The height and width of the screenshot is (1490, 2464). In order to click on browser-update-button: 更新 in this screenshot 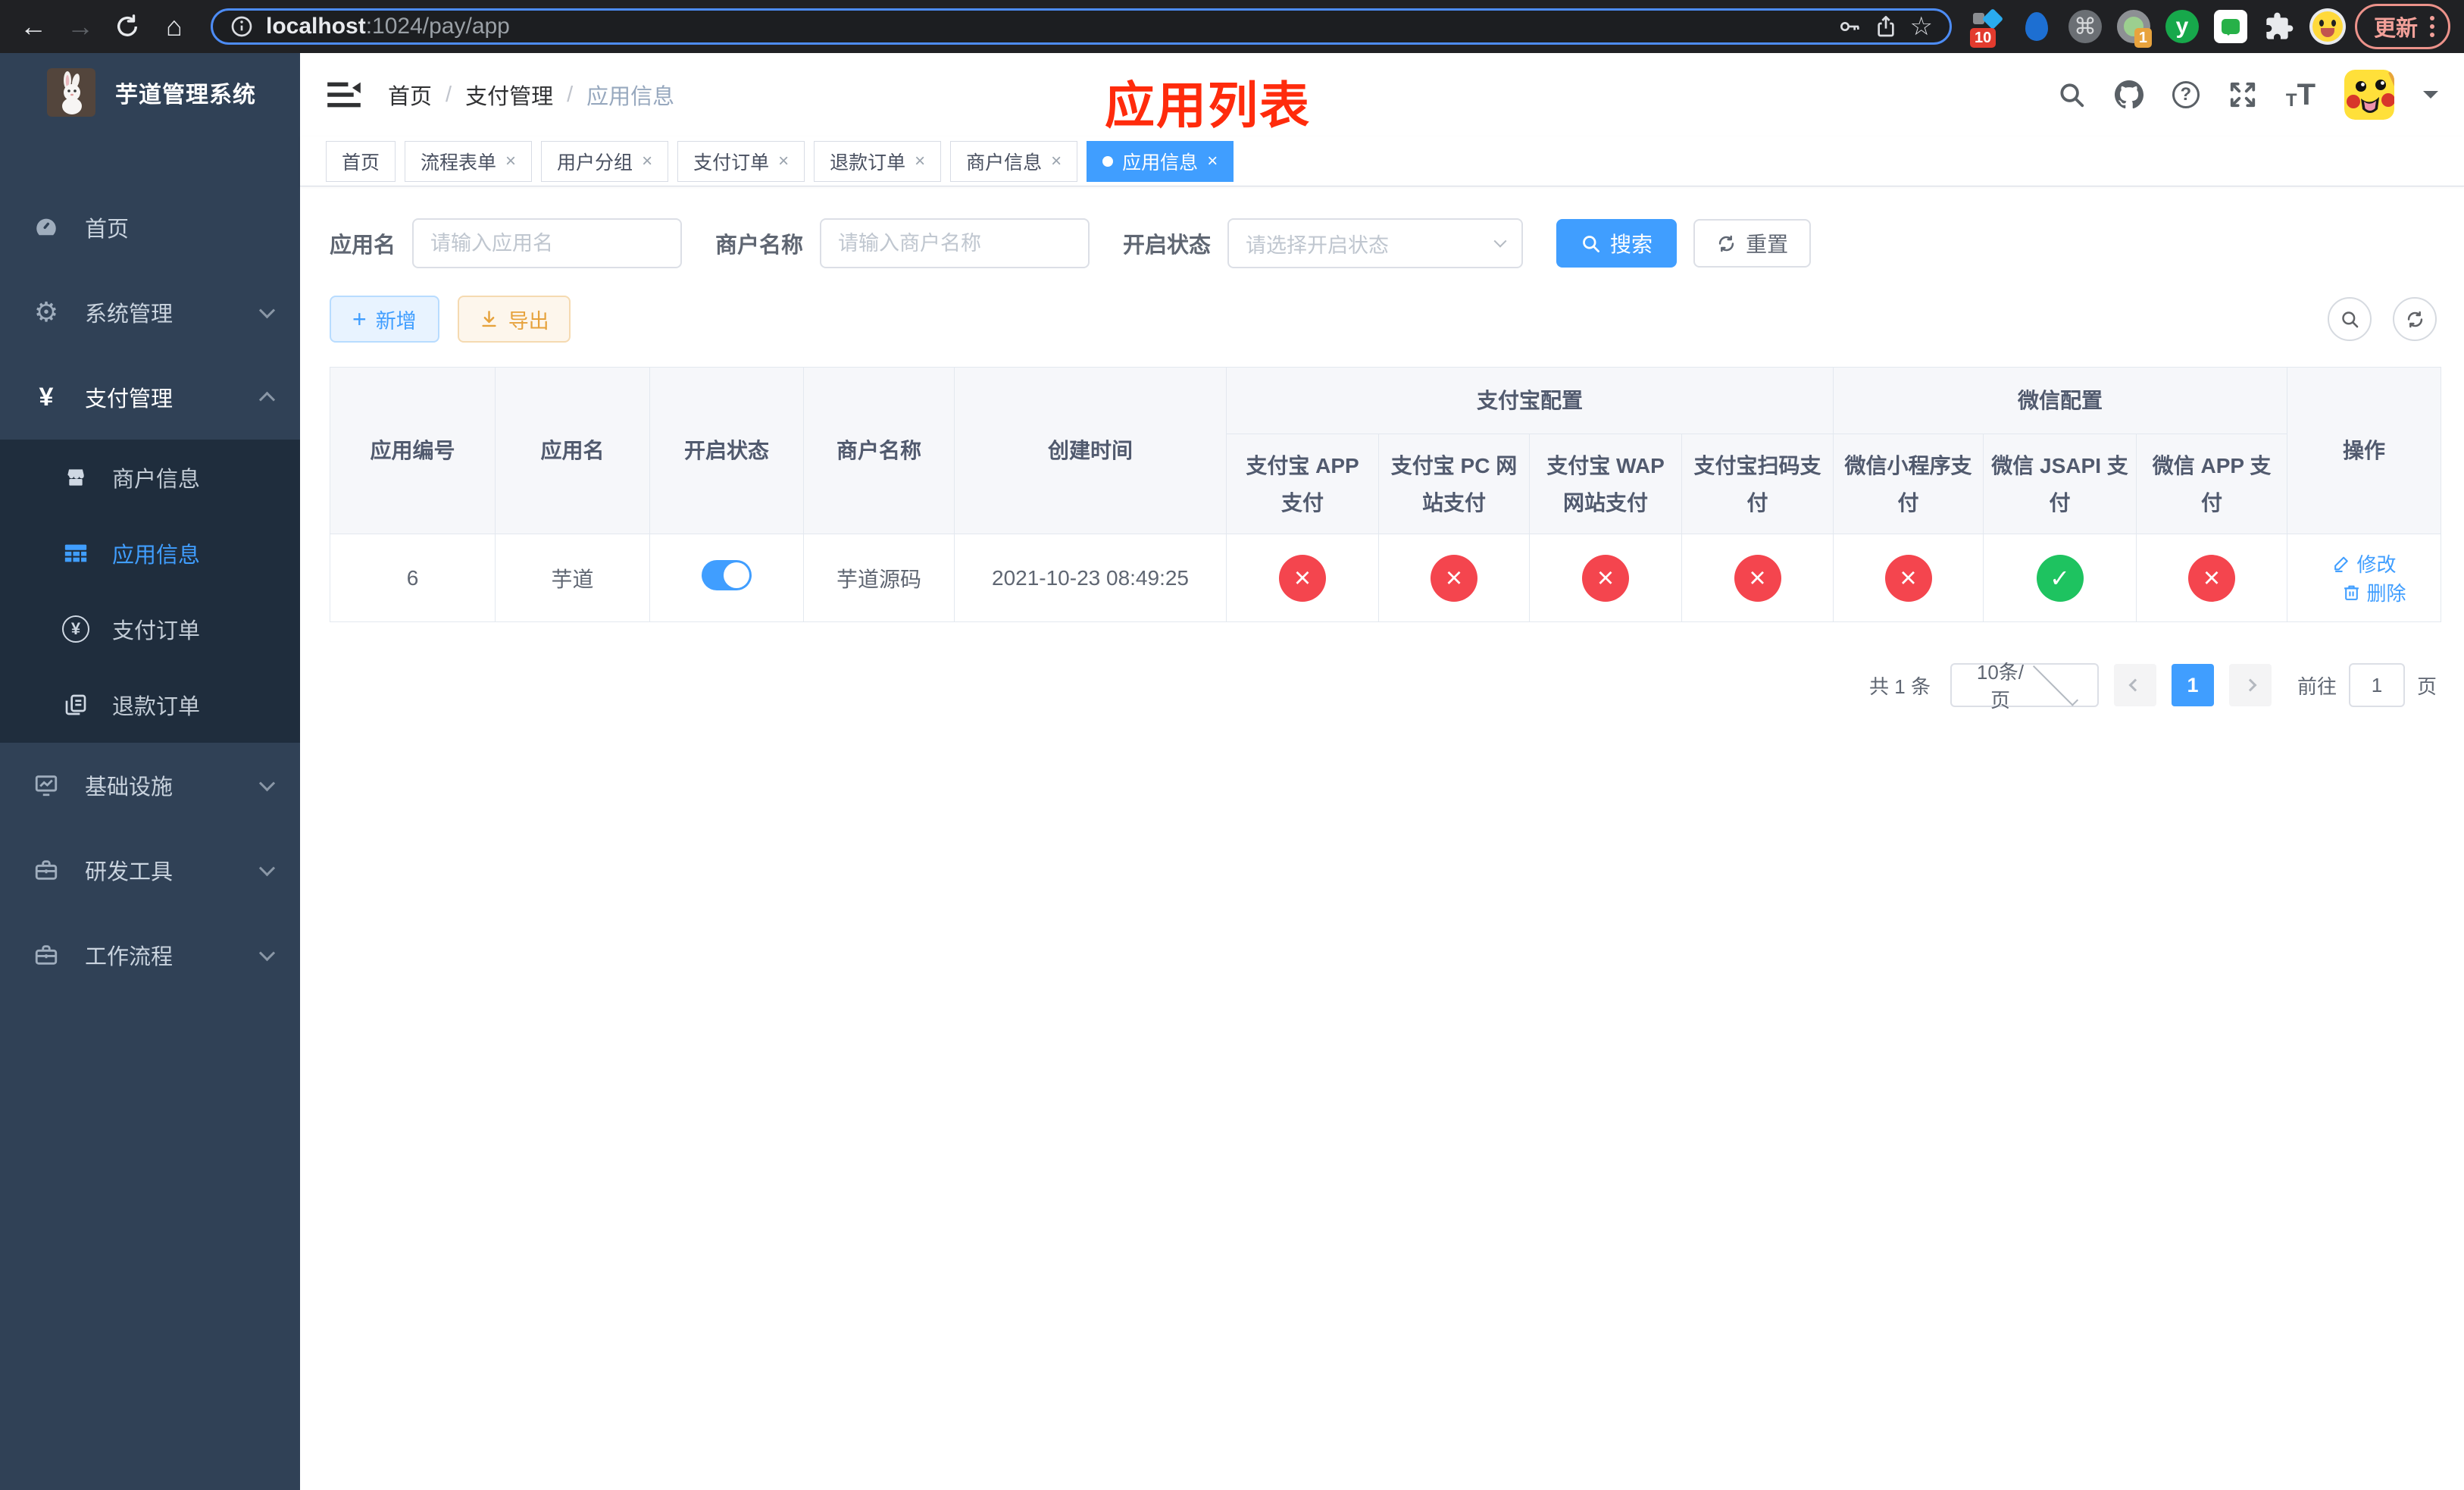, I will do `click(2402, 27)`.